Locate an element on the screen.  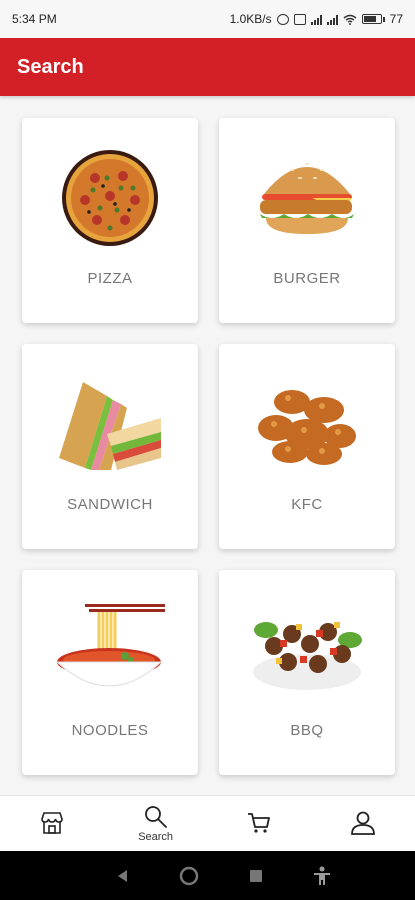
pizza-image is located at coordinates (110, 198).